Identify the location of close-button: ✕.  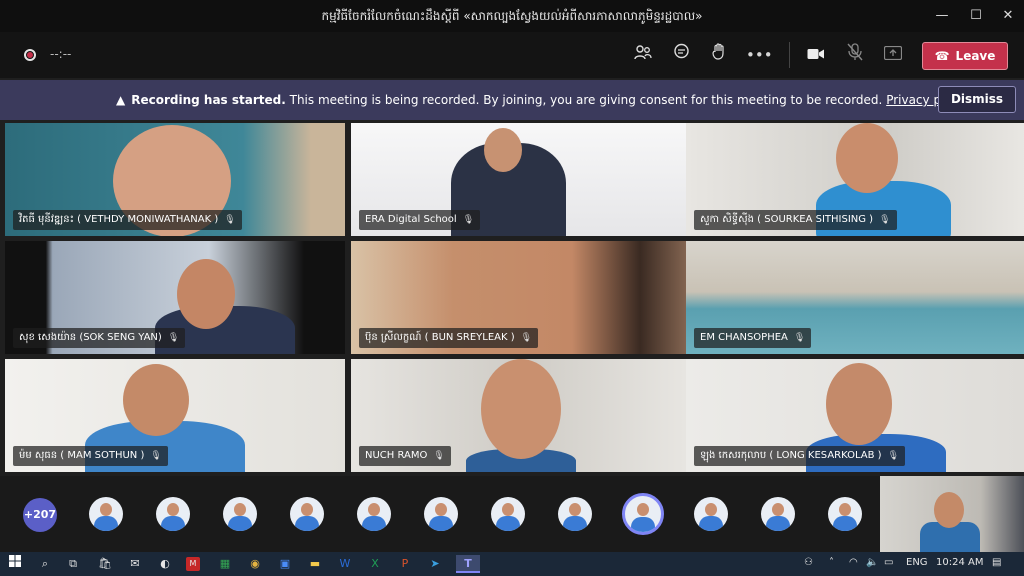
(1008, 16).